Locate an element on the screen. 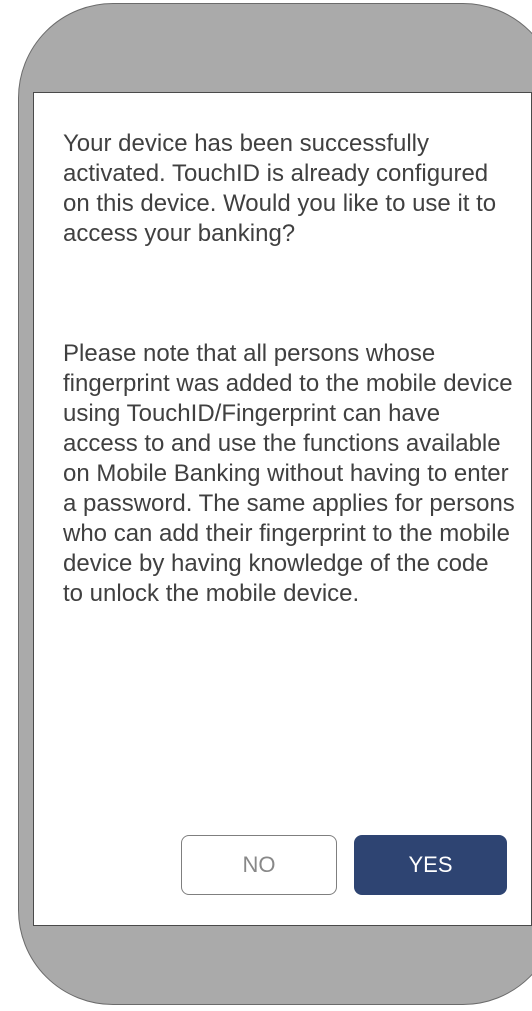 The width and height of the screenshot is (532, 1011). no-button: NO is located at coordinates (259, 865).